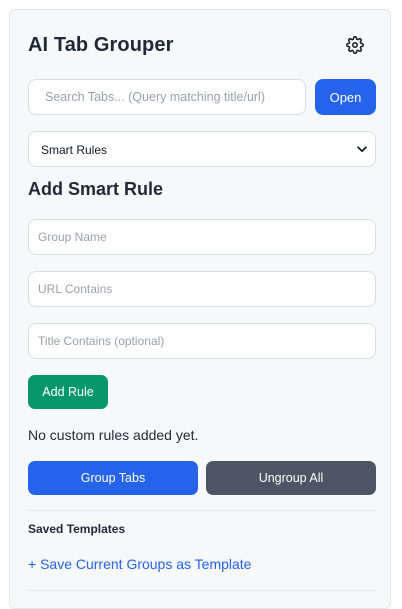  What do you see at coordinates (202, 237) in the screenshot?
I see `group-name-field` at bounding box center [202, 237].